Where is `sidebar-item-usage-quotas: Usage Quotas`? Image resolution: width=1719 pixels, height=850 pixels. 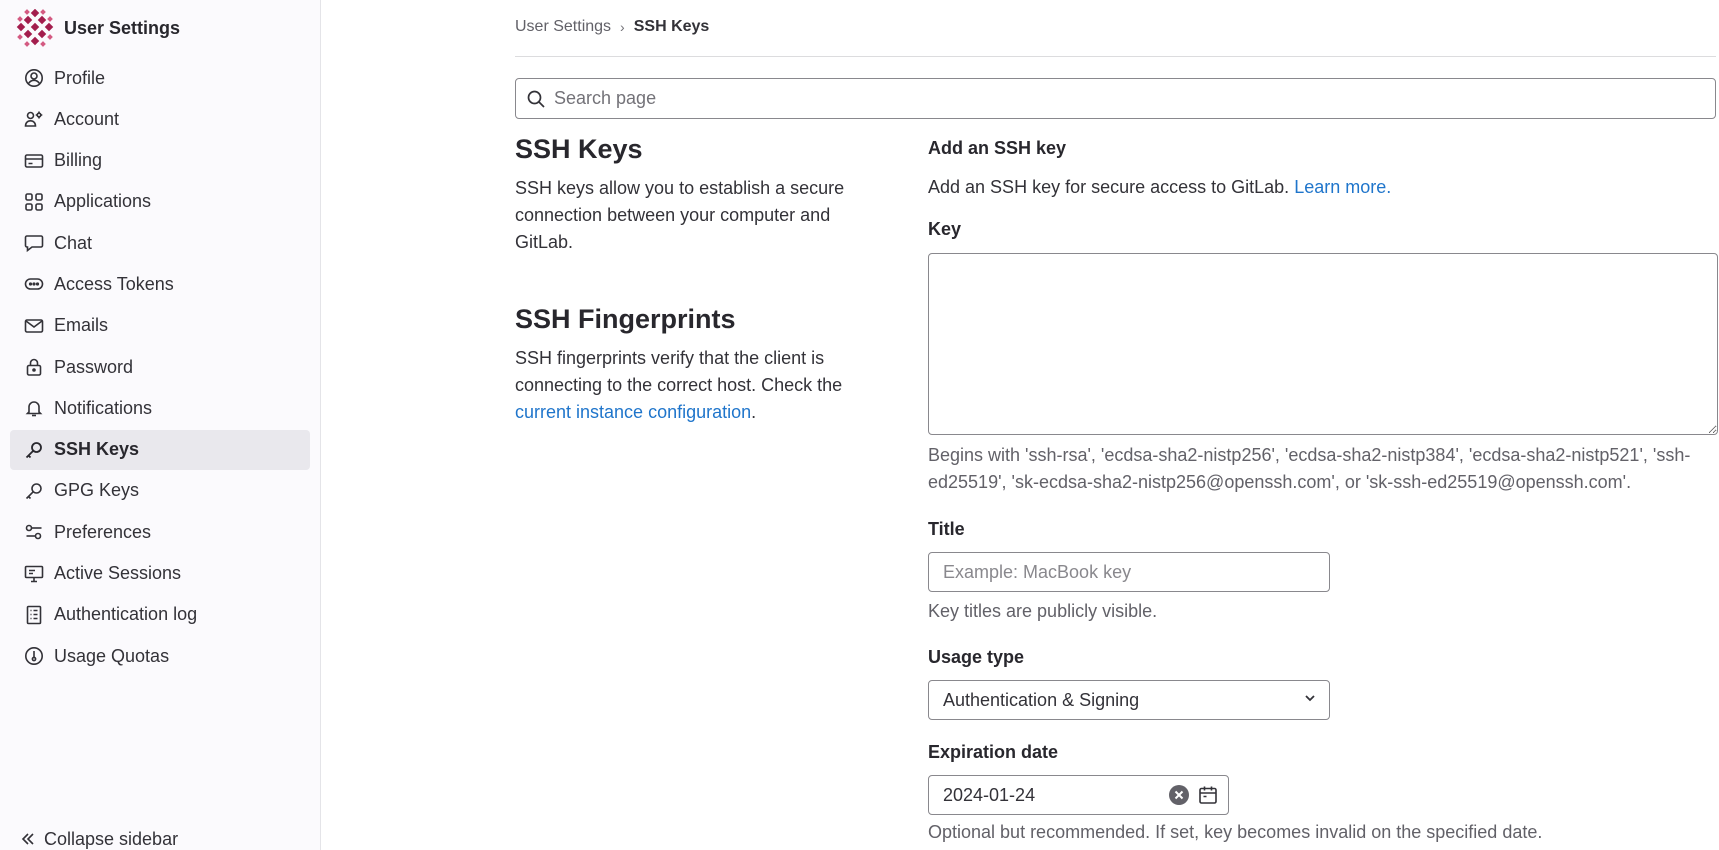
sidebar-item-usage-quotas: Usage Quotas is located at coordinates (160, 656).